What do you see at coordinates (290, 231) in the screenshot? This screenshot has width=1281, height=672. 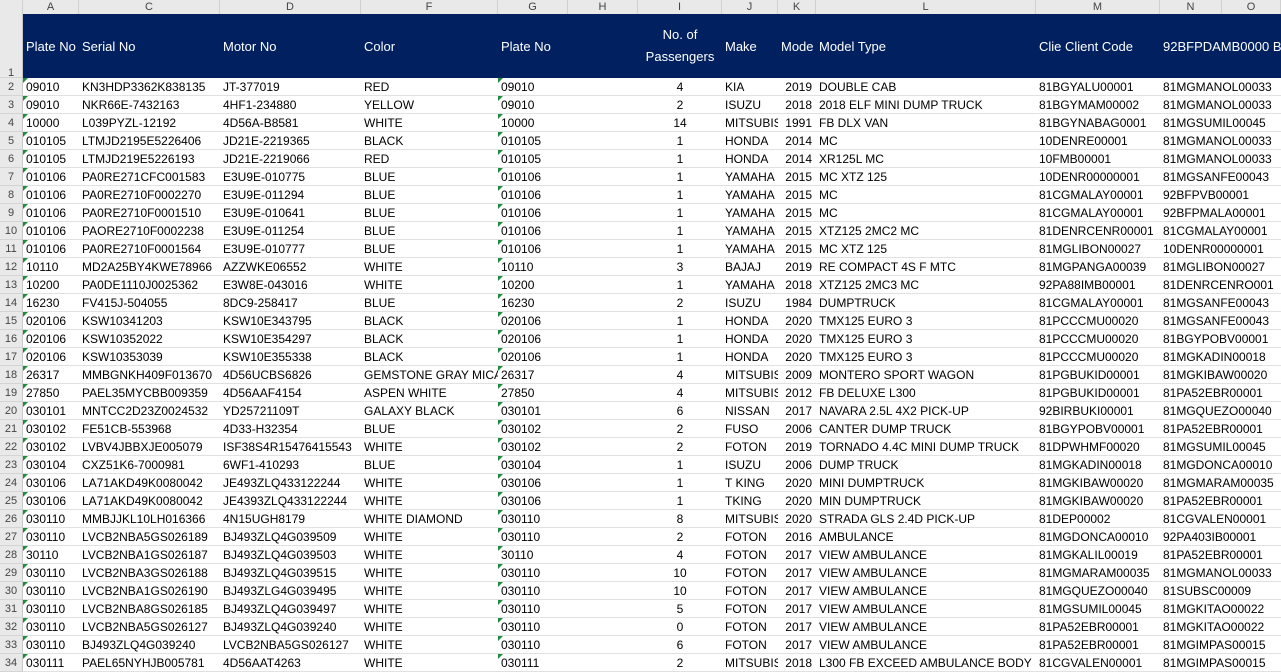 I see `cell-motor: E3U9E-011254` at bounding box center [290, 231].